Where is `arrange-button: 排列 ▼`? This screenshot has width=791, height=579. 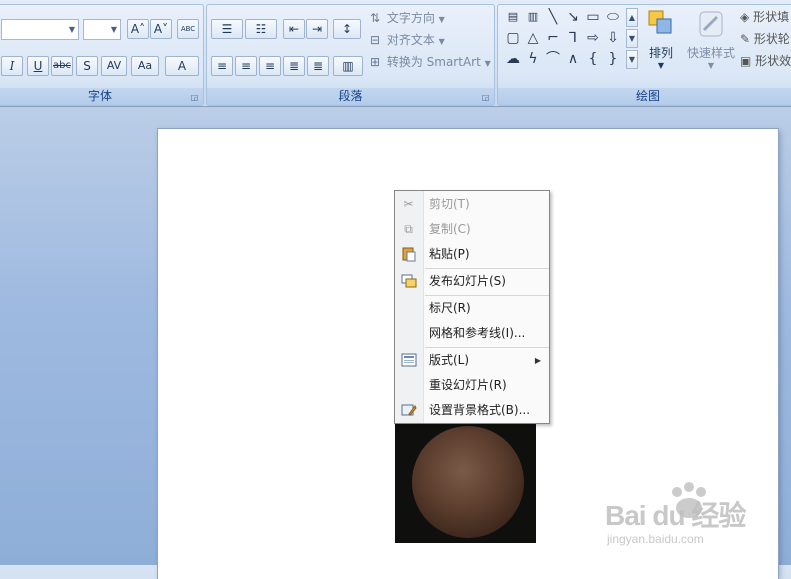 arrange-button: 排列 ▼ is located at coordinates (661, 39).